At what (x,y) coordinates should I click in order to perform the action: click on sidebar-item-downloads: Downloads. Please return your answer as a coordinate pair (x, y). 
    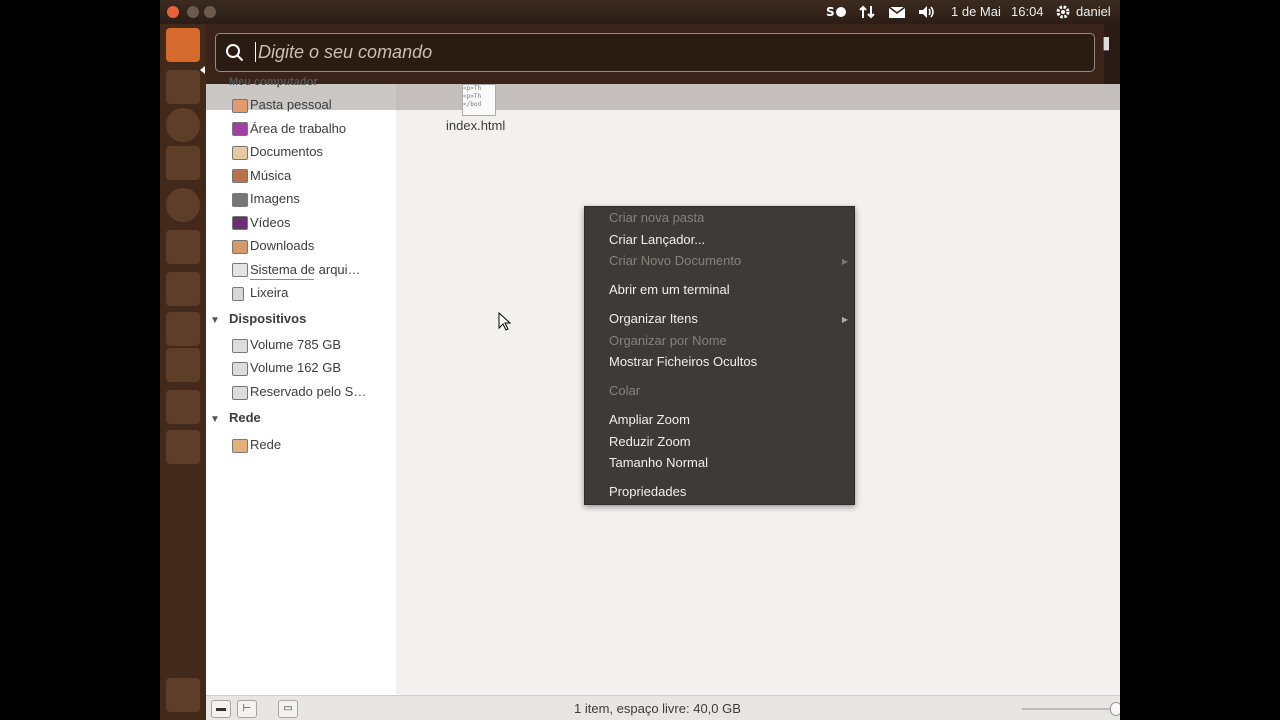
    Looking at the image, I should click on (282, 245).